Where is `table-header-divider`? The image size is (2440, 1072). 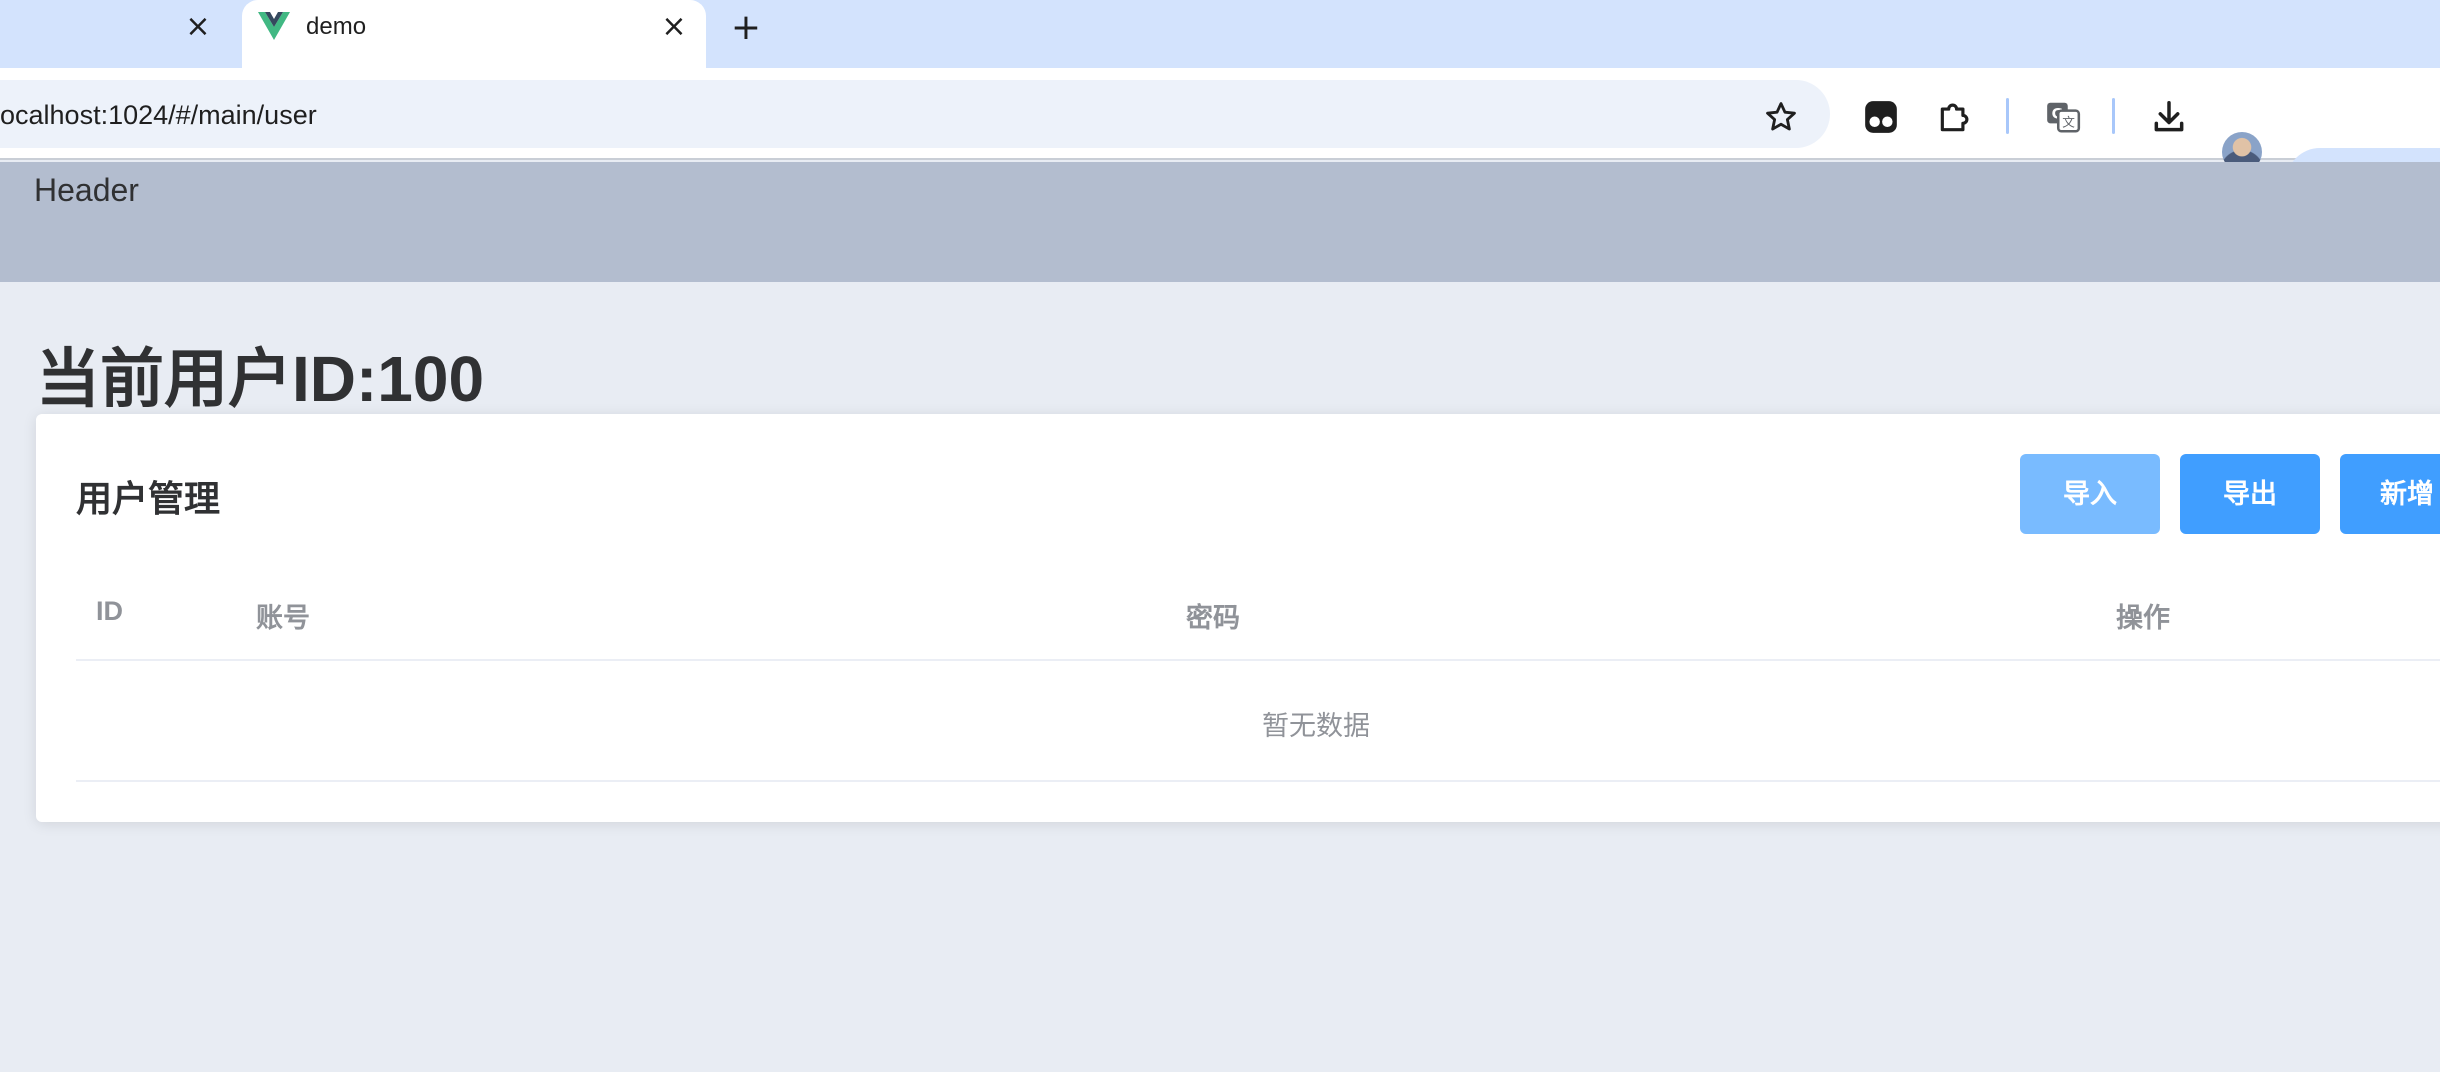
table-header-divider is located at coordinates (1258, 660).